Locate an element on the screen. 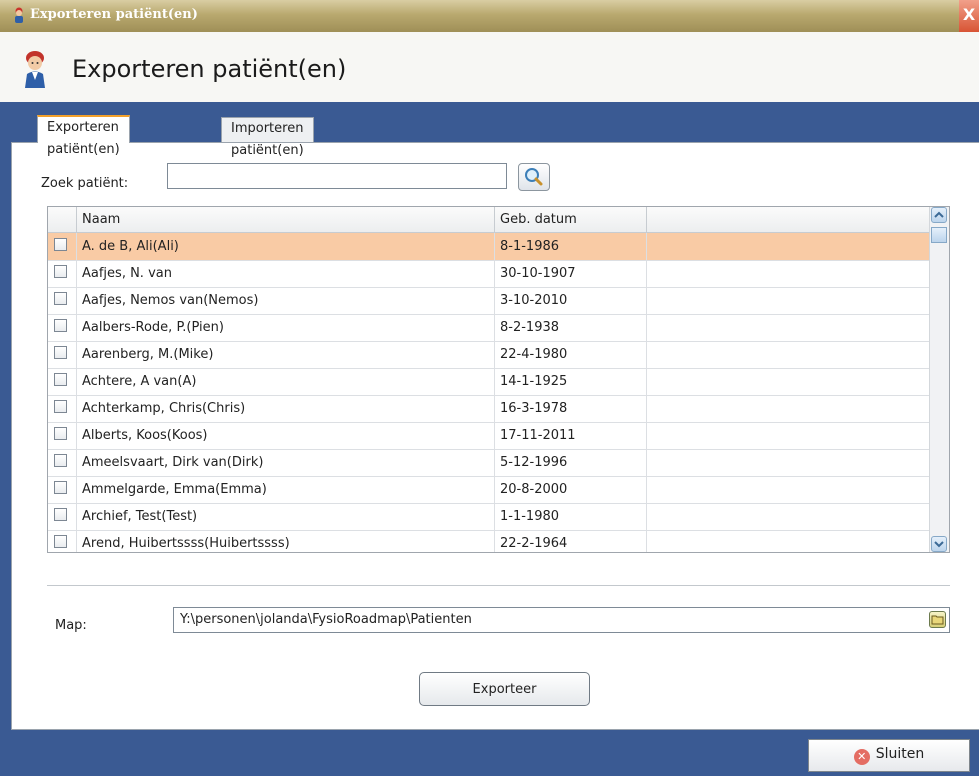  cell-naam: Achtere, A van(A) is located at coordinates (286, 381).